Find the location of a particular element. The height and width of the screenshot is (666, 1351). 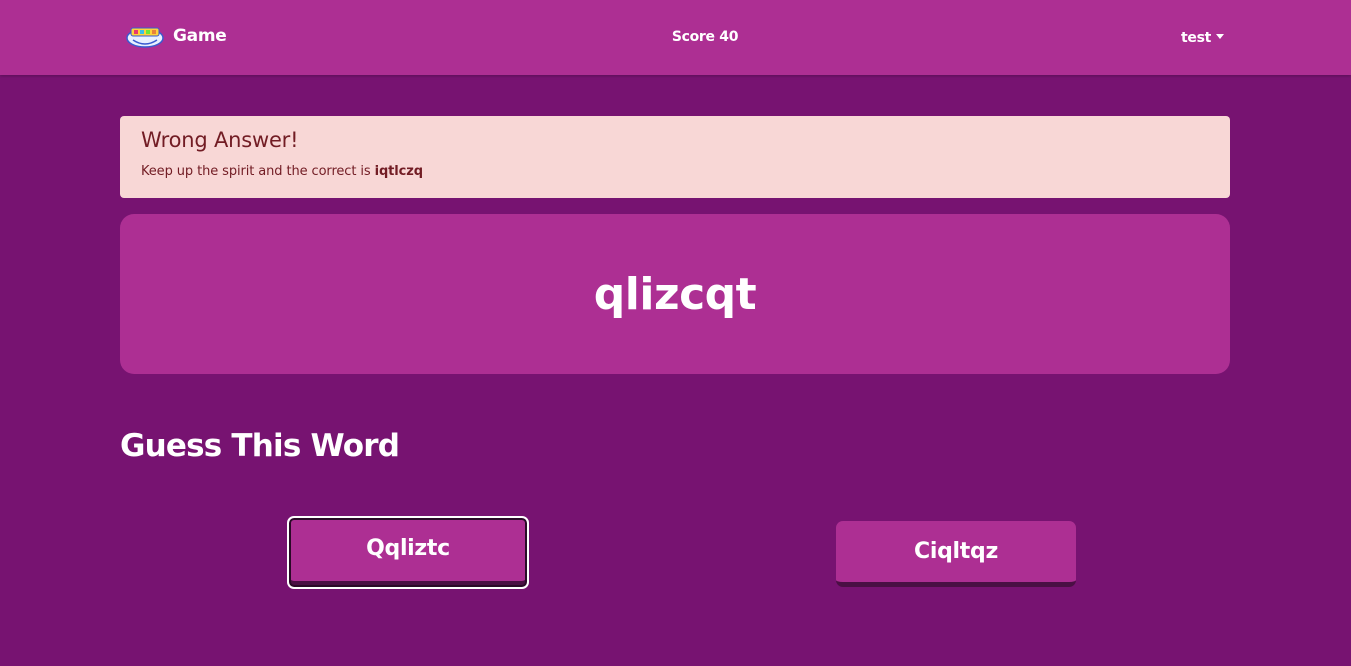

choice-label: Ciqltqz is located at coordinates (956, 551).